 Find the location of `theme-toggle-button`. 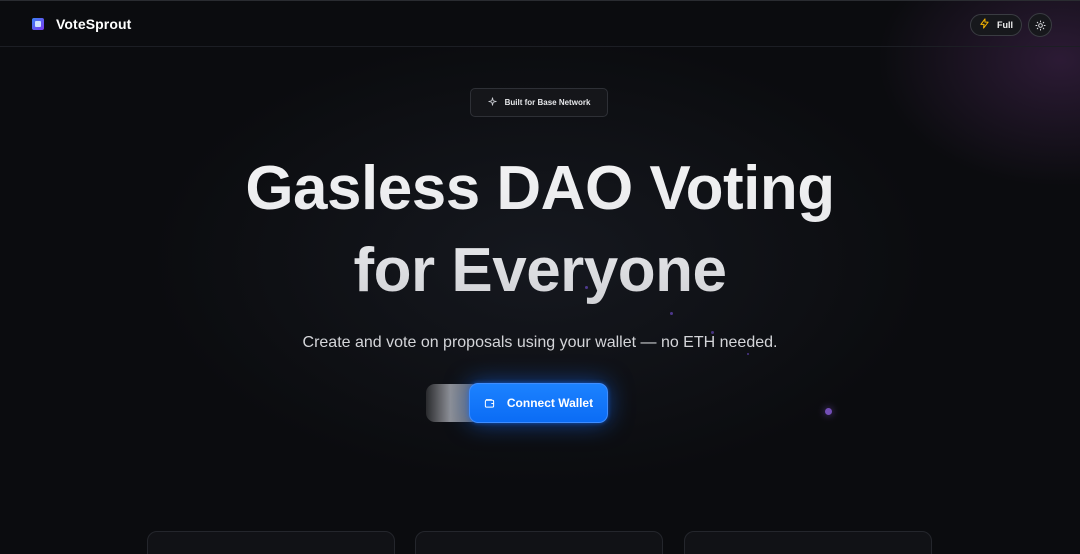

theme-toggle-button is located at coordinates (1040, 25).